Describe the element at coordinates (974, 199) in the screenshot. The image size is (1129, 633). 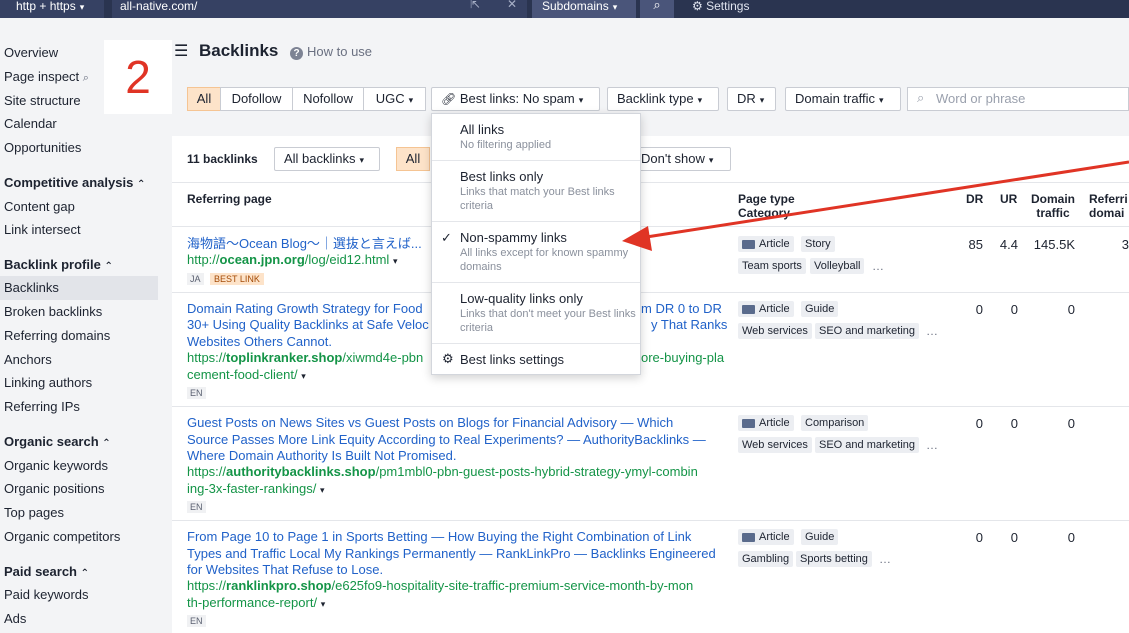
I see `col-dr: DR` at that location.